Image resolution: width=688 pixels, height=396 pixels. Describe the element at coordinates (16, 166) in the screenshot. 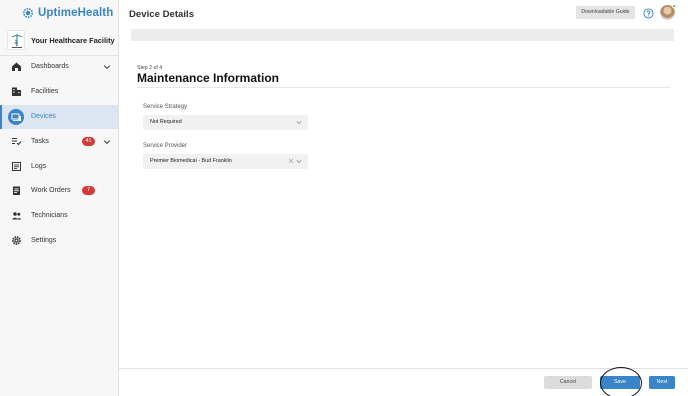

I see `logs-icon` at that location.